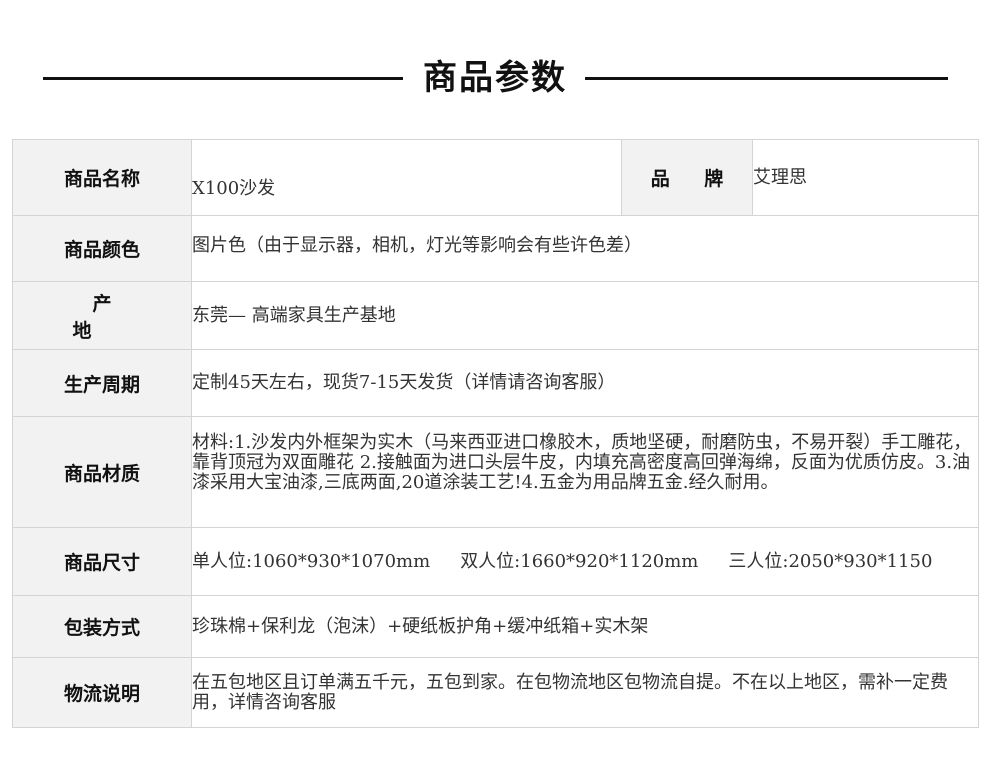 The height and width of the screenshot is (762, 990). I want to click on name-value: X100沙发, so click(406, 177).